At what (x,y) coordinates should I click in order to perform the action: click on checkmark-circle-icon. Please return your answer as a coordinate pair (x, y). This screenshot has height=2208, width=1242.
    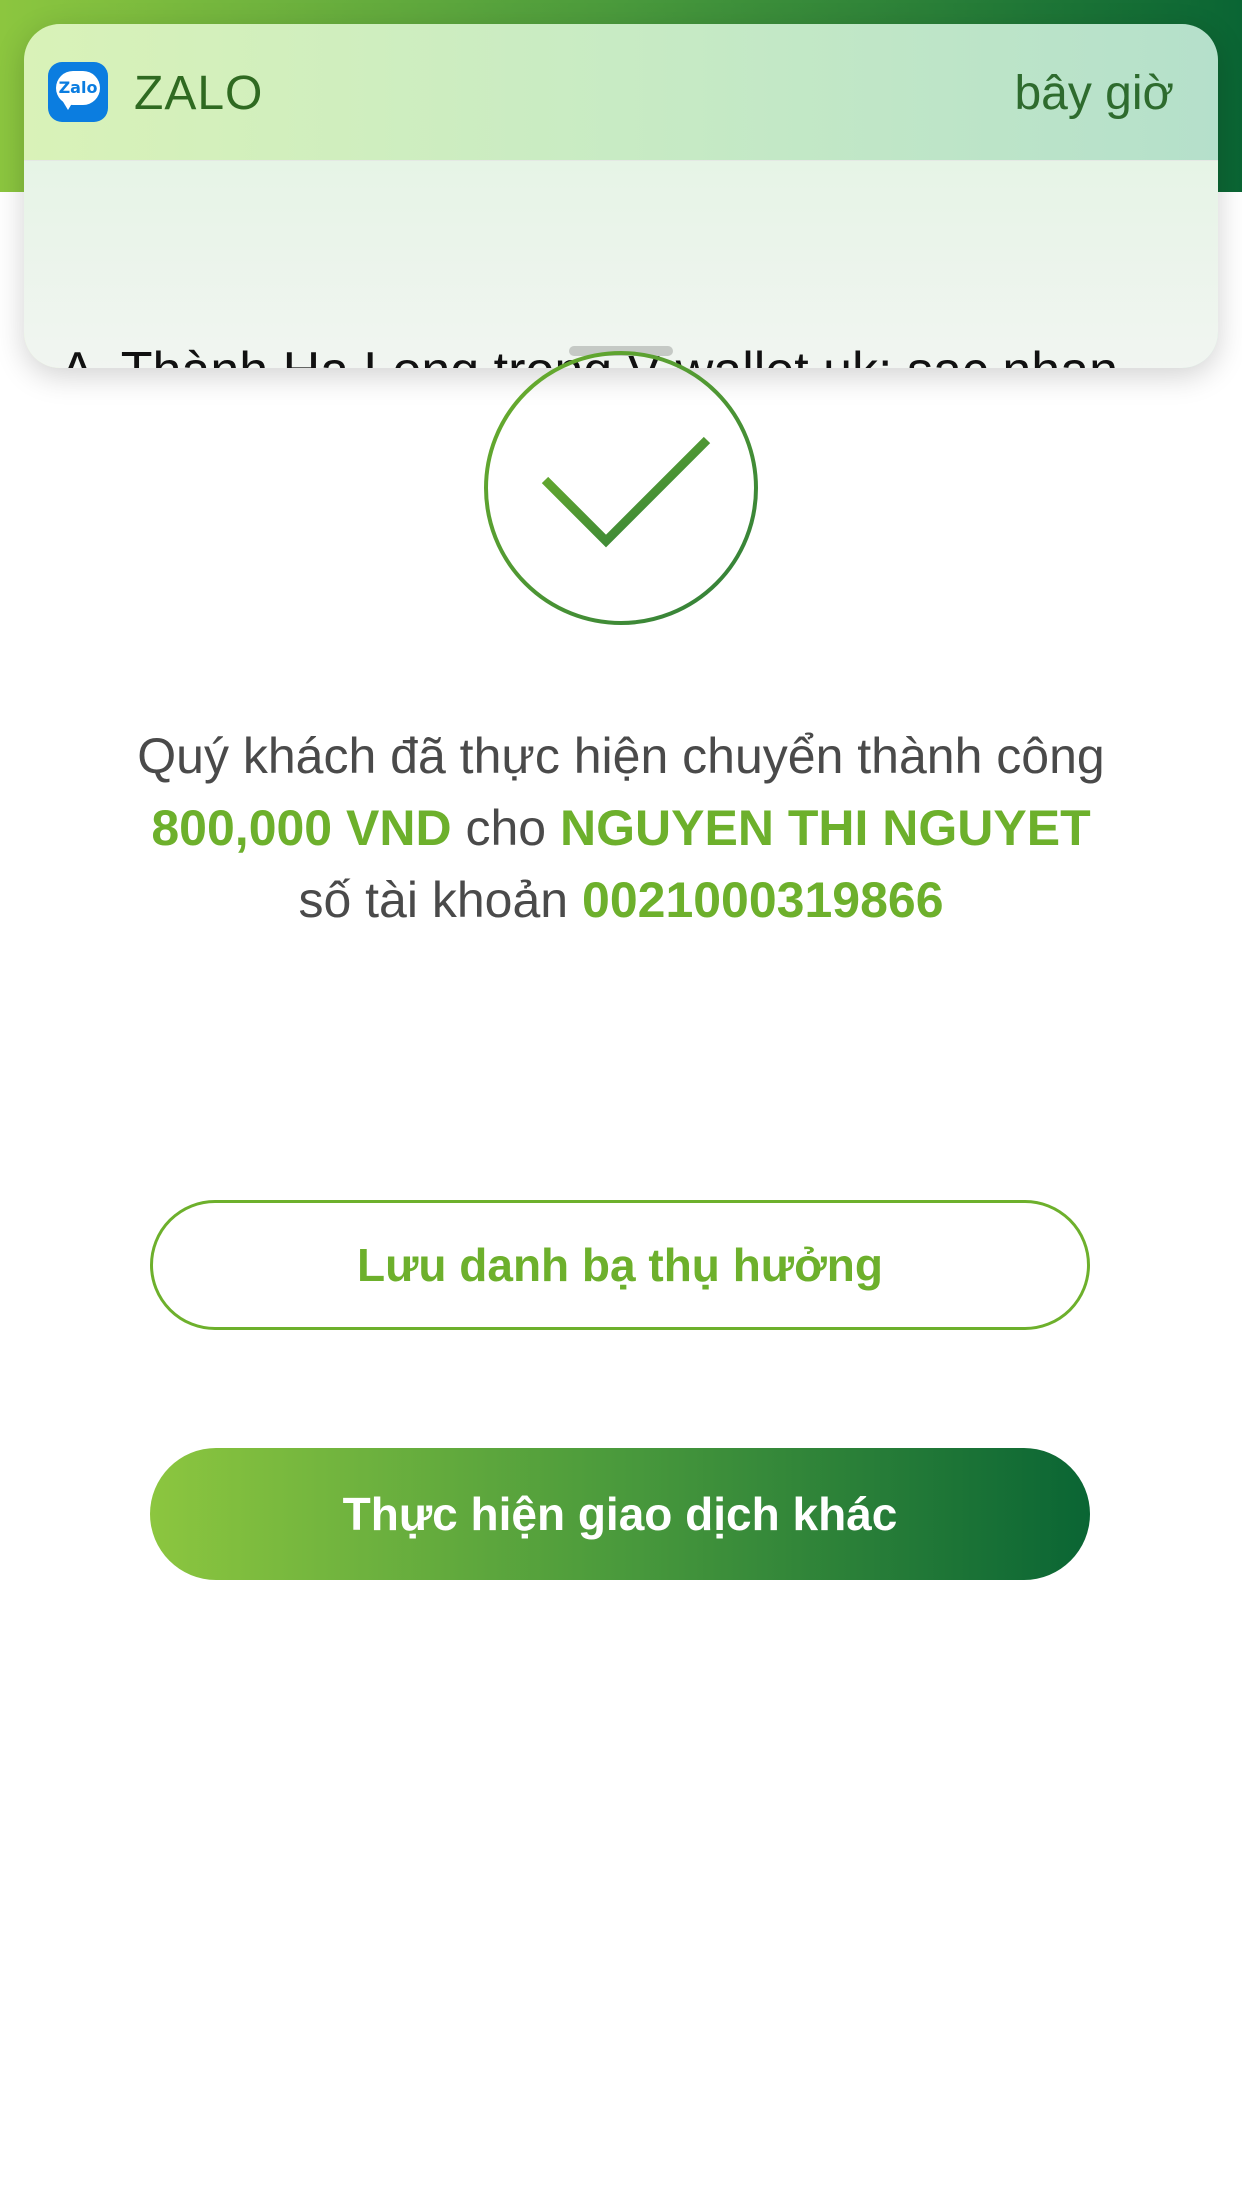
    Looking at the image, I should click on (621, 488).